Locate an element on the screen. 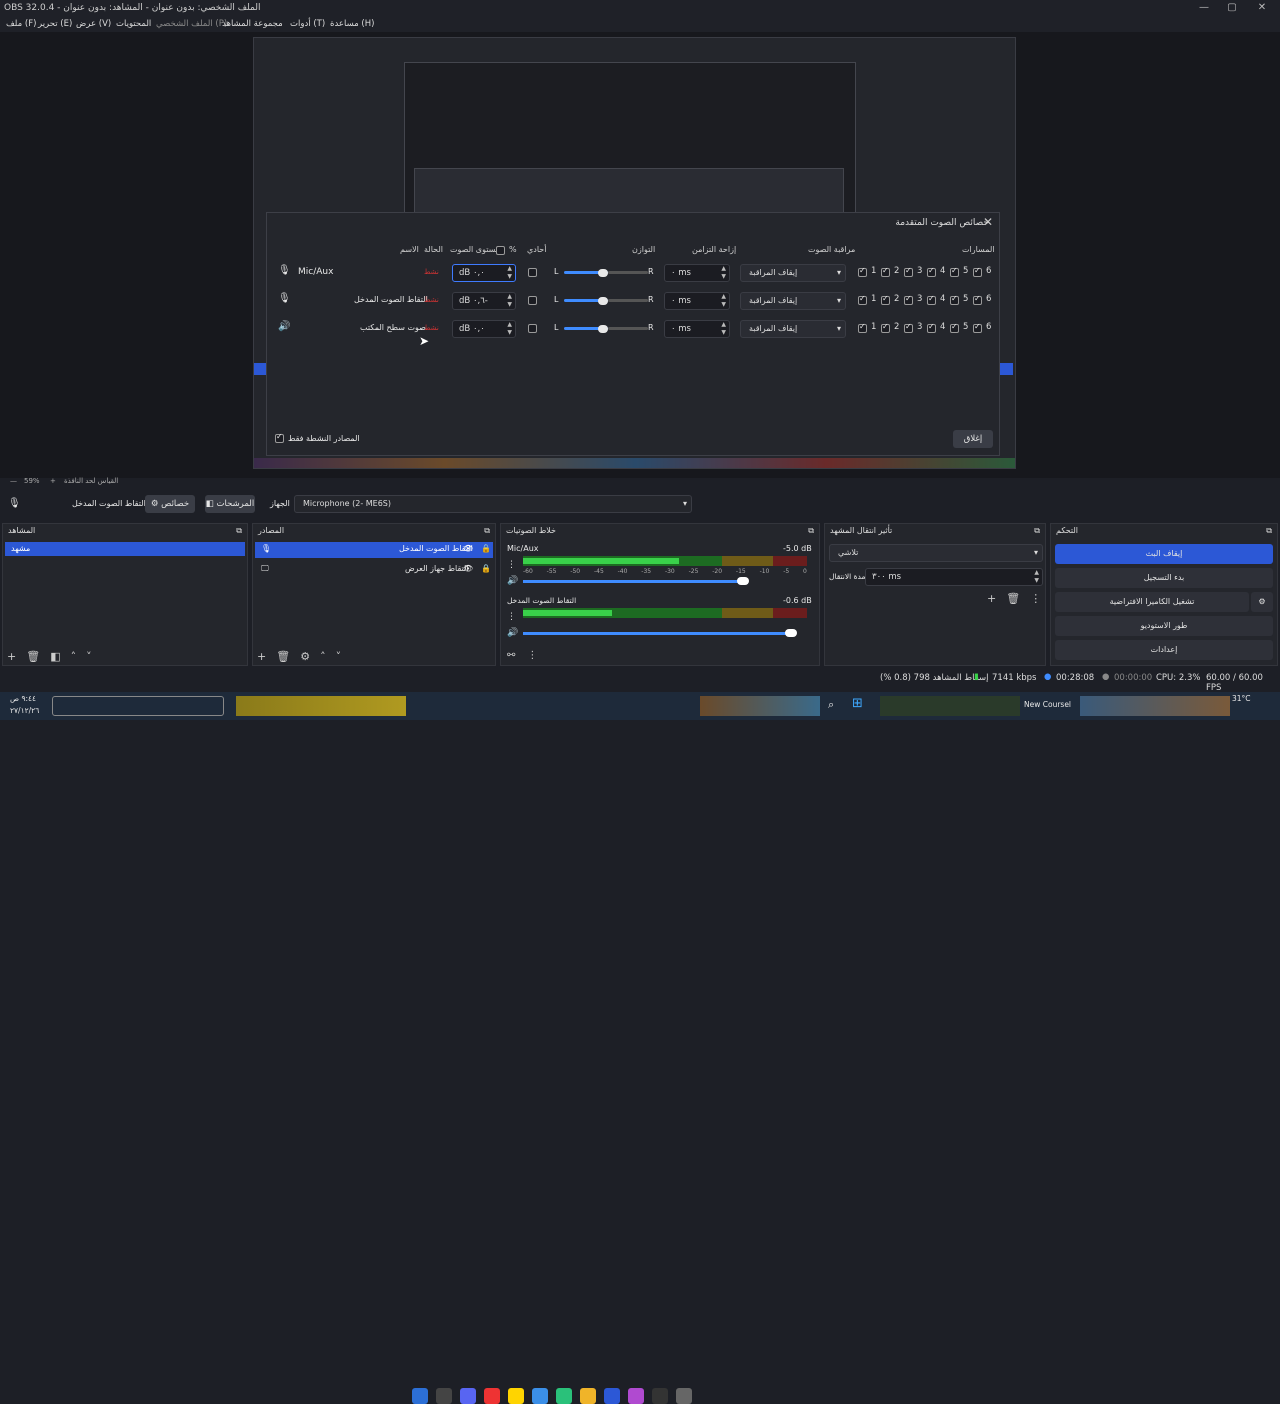  close-dialog-button: إغلاق is located at coordinates (973, 439).